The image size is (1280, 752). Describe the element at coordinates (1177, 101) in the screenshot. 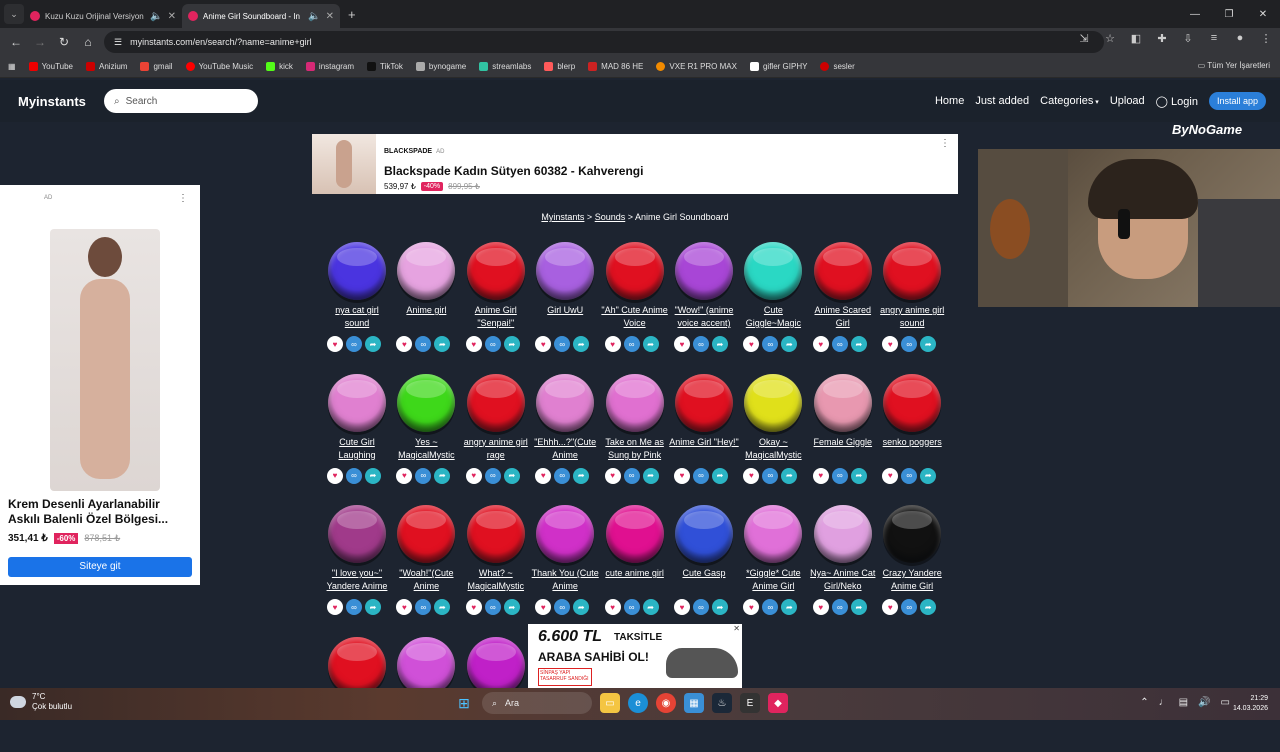

I see `nav-login: ◯ Login` at that location.